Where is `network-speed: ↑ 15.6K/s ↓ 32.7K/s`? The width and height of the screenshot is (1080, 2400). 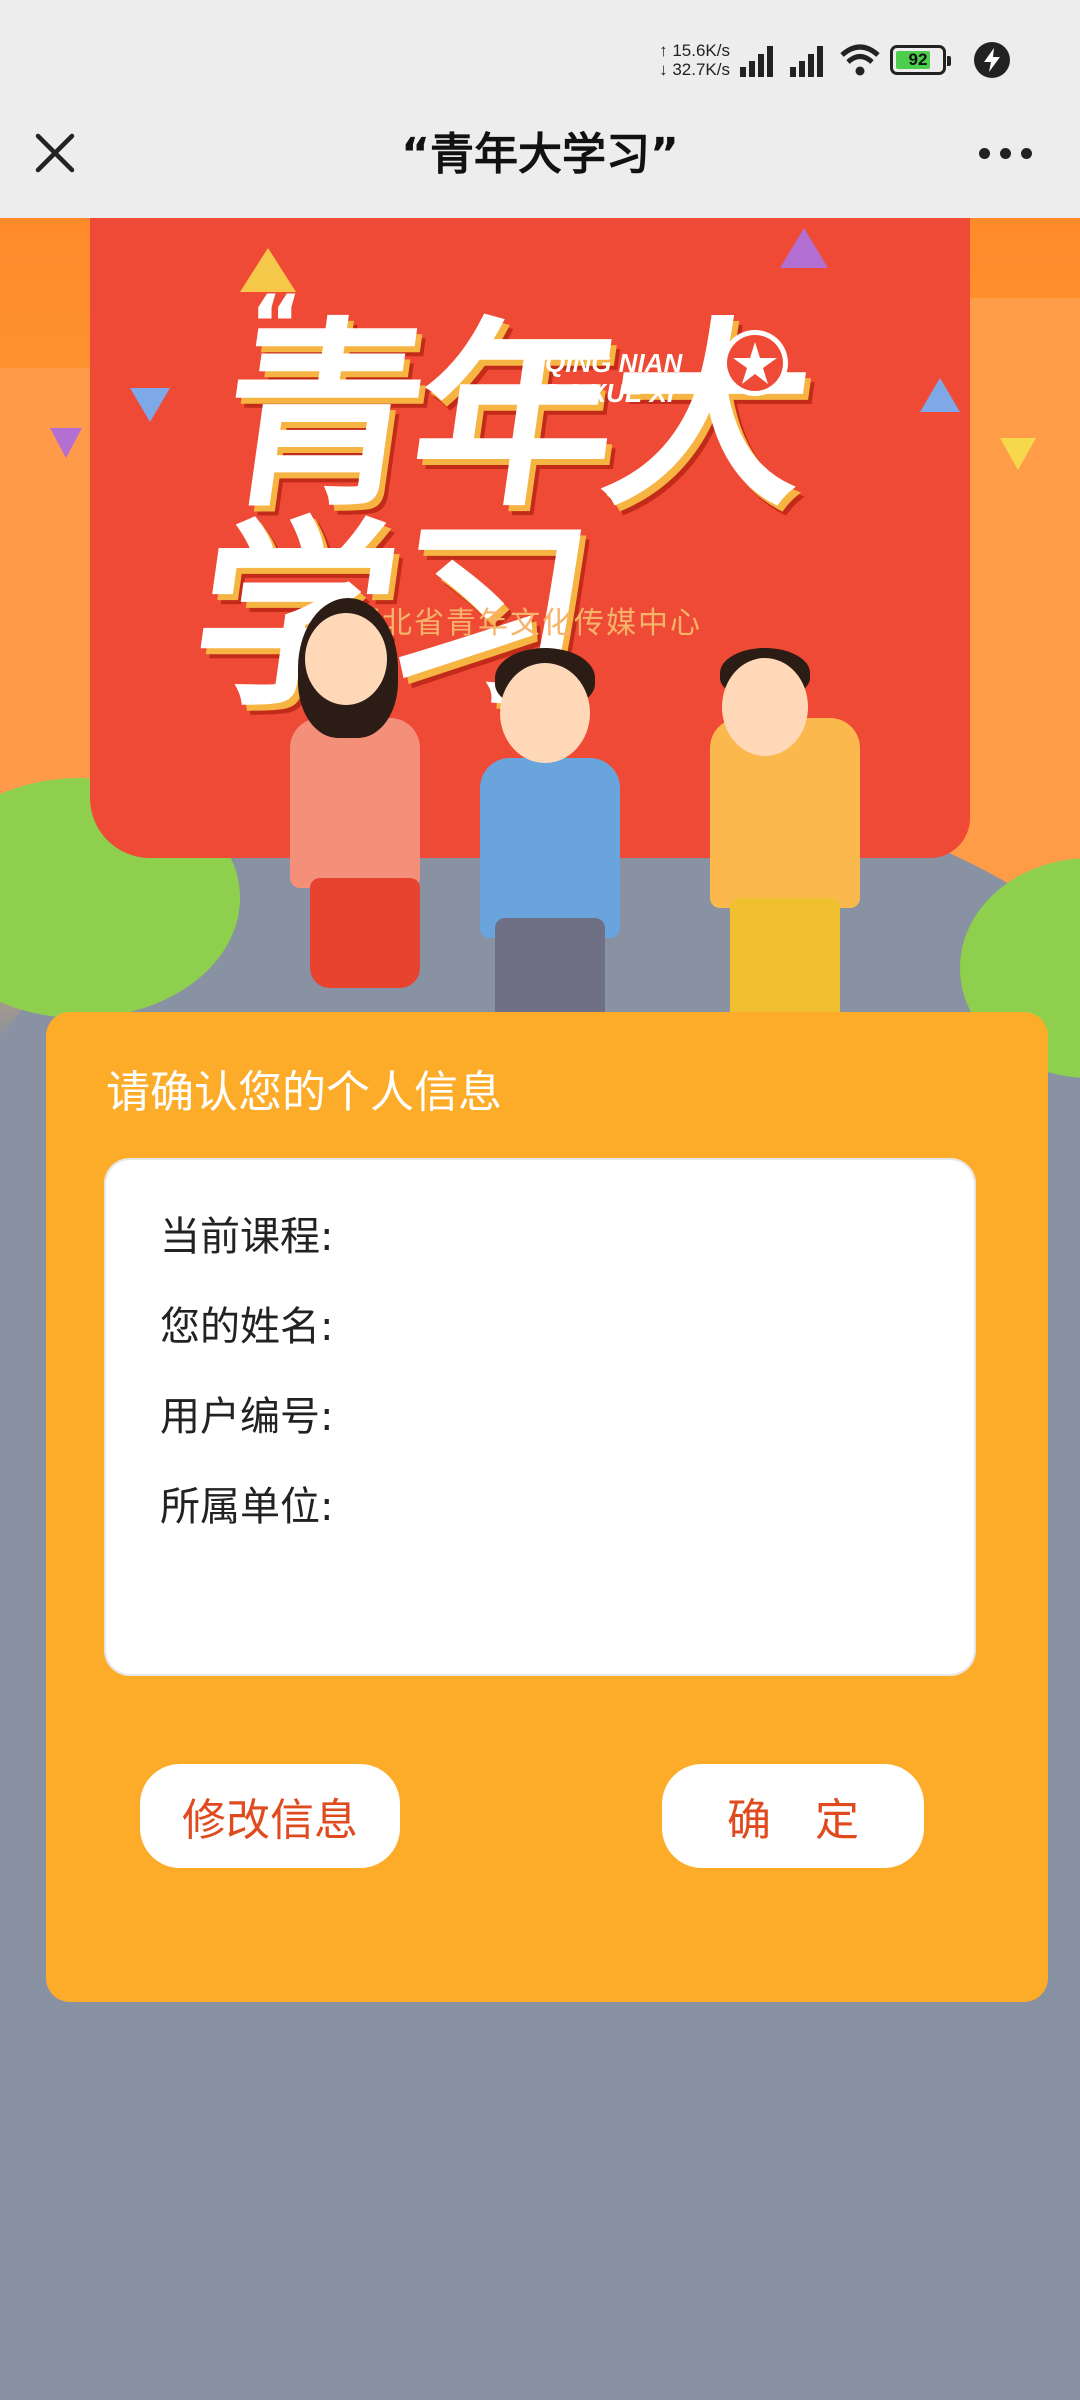 network-speed: ↑ 15.6K/s ↓ 32.7K/s is located at coordinates (694, 60).